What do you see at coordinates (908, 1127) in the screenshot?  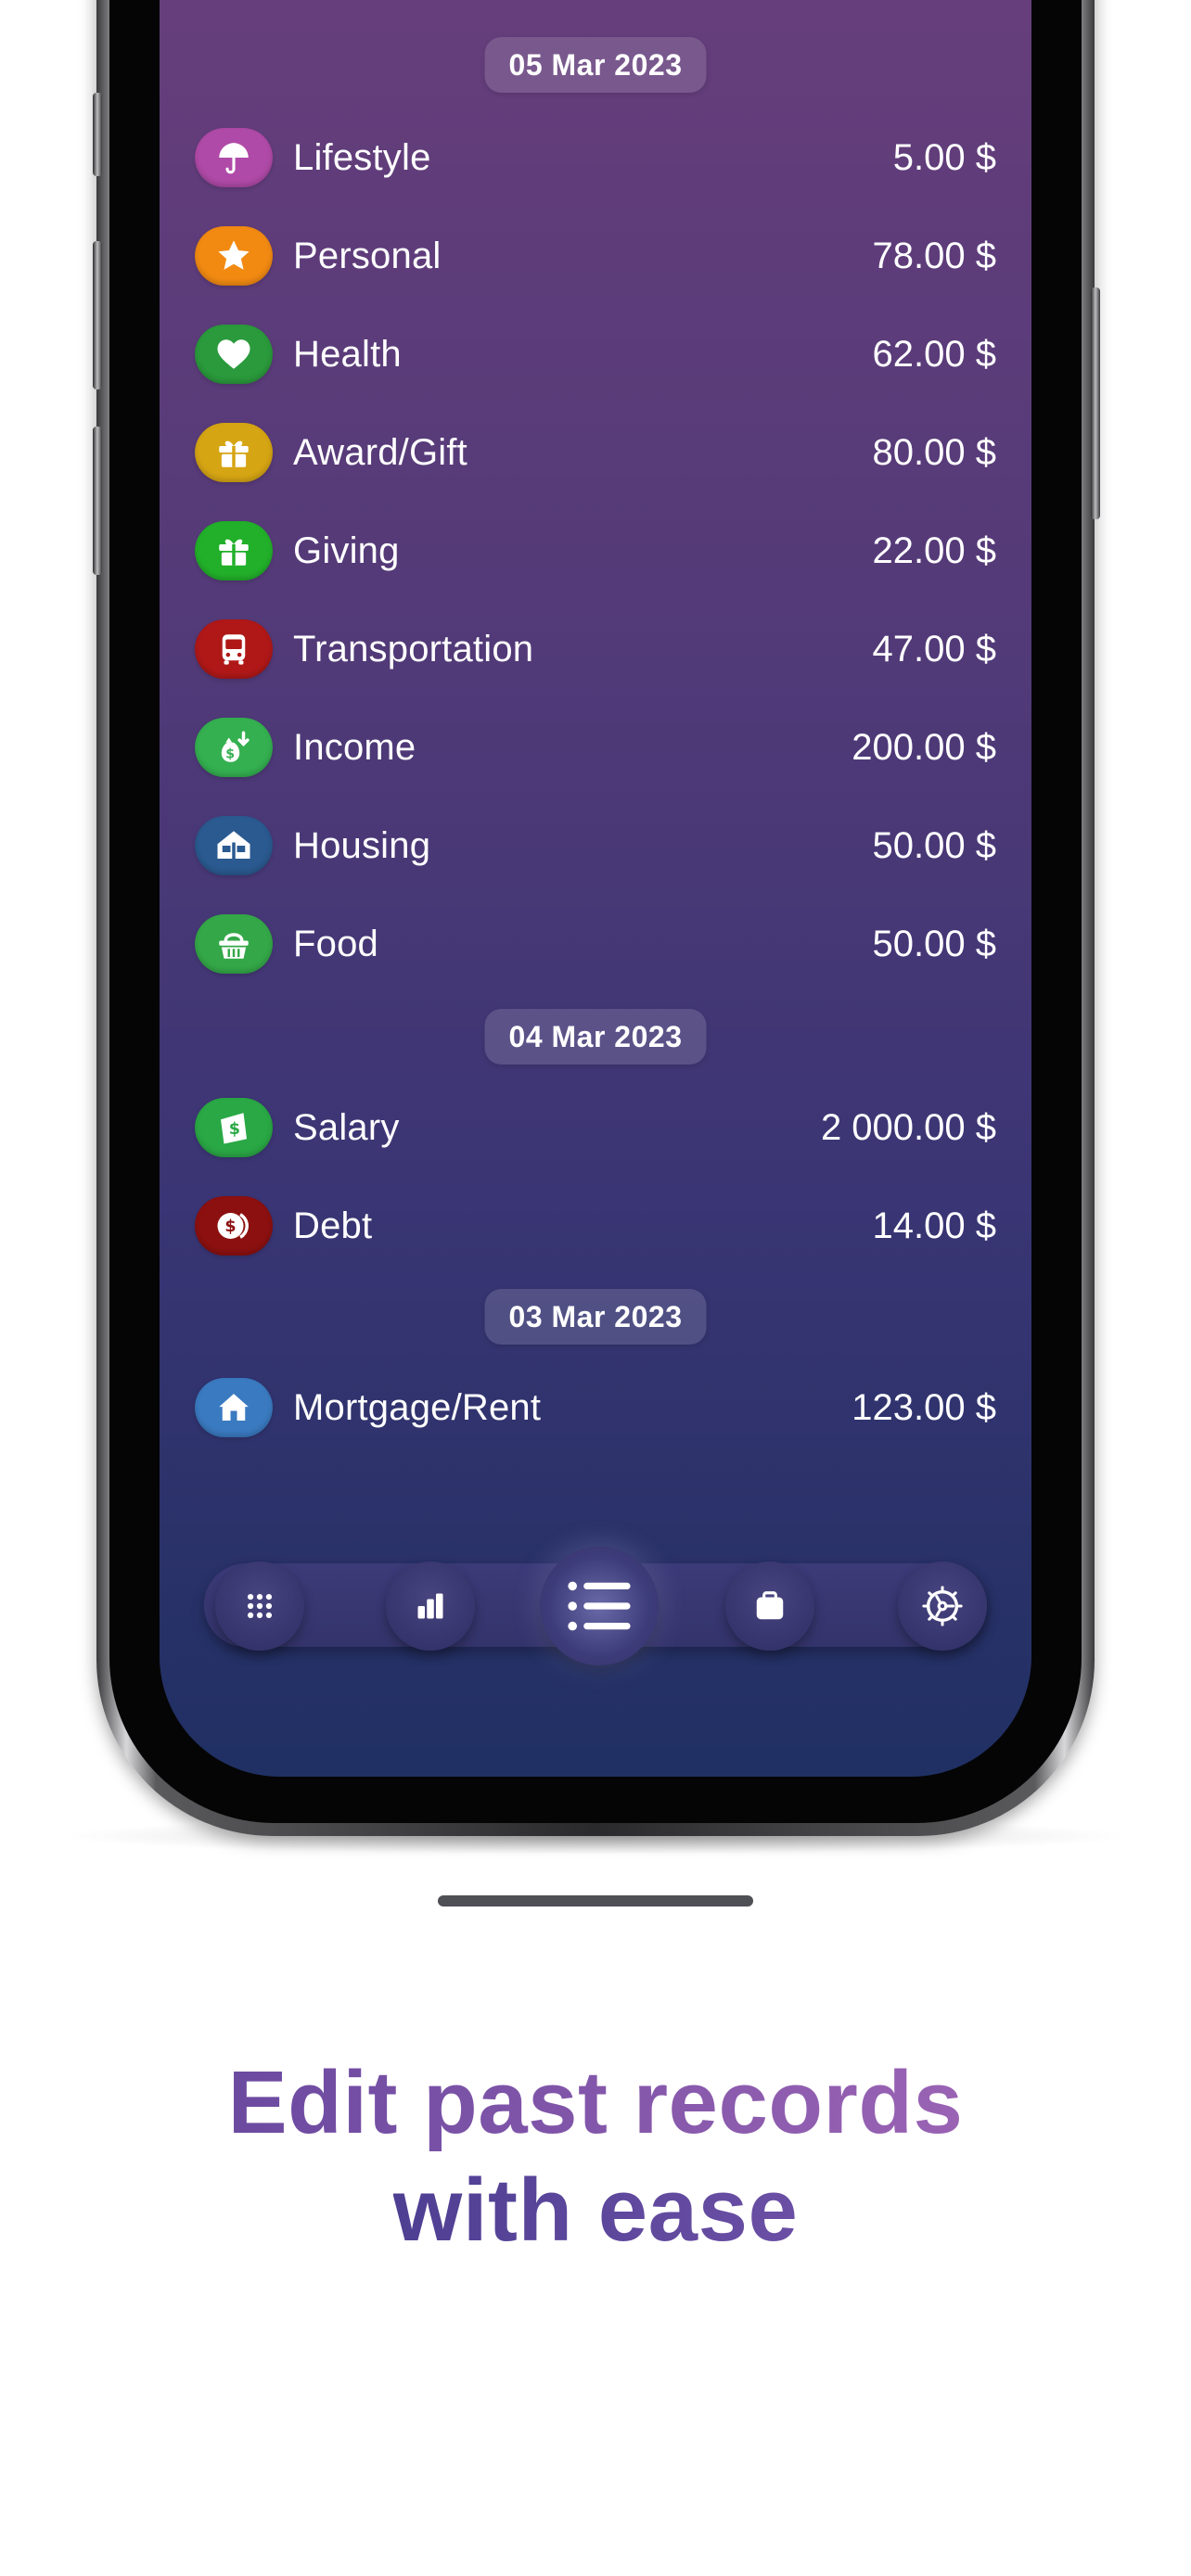 I see `record-amount: 2 000.00 $` at bounding box center [908, 1127].